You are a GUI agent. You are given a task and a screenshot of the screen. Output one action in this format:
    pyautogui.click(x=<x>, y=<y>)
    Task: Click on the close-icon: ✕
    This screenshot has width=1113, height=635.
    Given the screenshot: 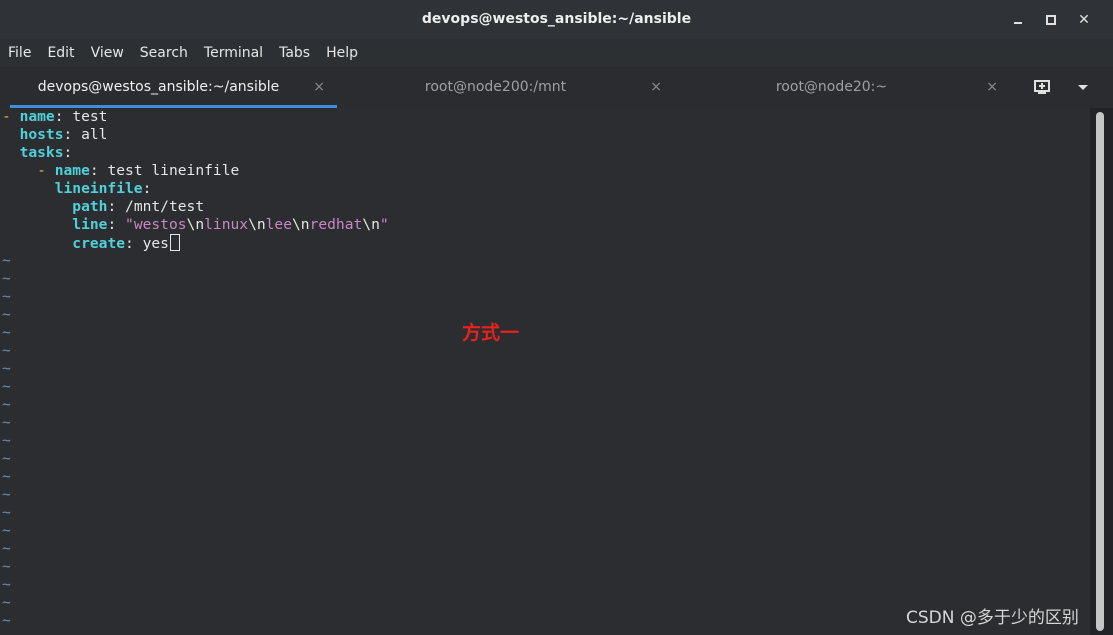 What is the action you would take?
    pyautogui.click(x=1084, y=20)
    